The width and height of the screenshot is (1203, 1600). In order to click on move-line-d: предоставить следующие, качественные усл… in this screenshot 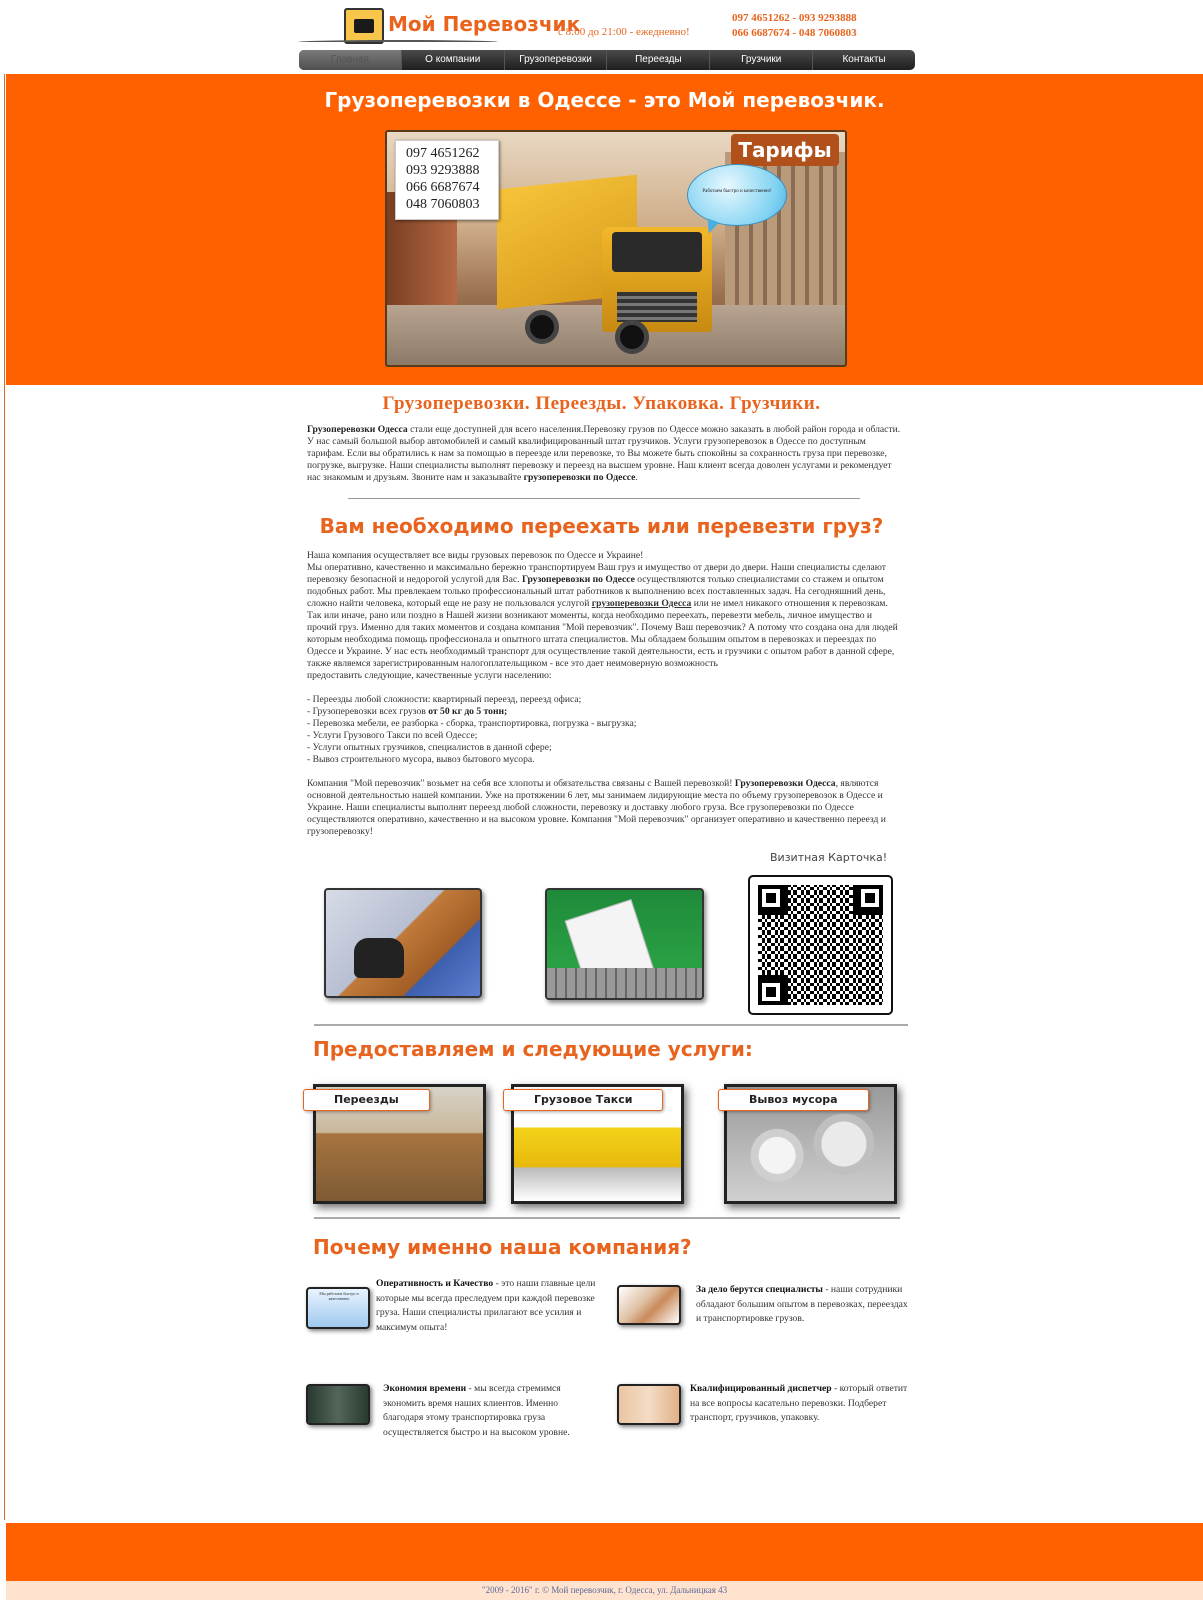, I will do `click(429, 675)`.